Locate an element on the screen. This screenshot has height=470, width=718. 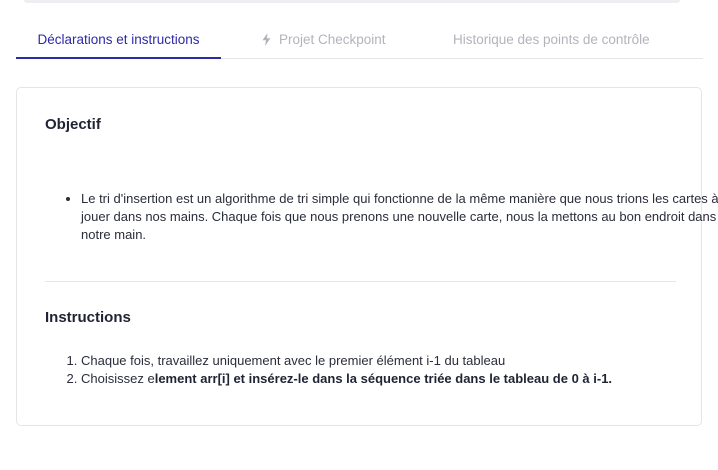
tab-label: Déclarations et instructions is located at coordinates (118, 39).